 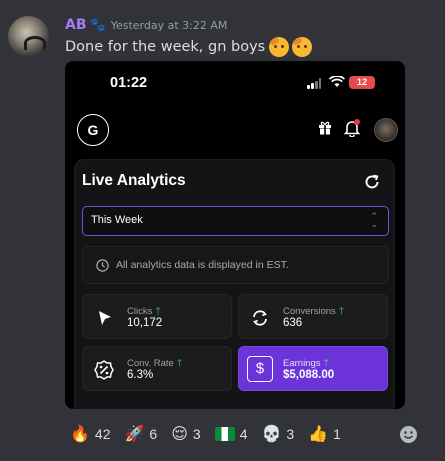 I want to click on message-header: AB 🐾 Yesterday at 3:22 AM, so click(x=146, y=25).